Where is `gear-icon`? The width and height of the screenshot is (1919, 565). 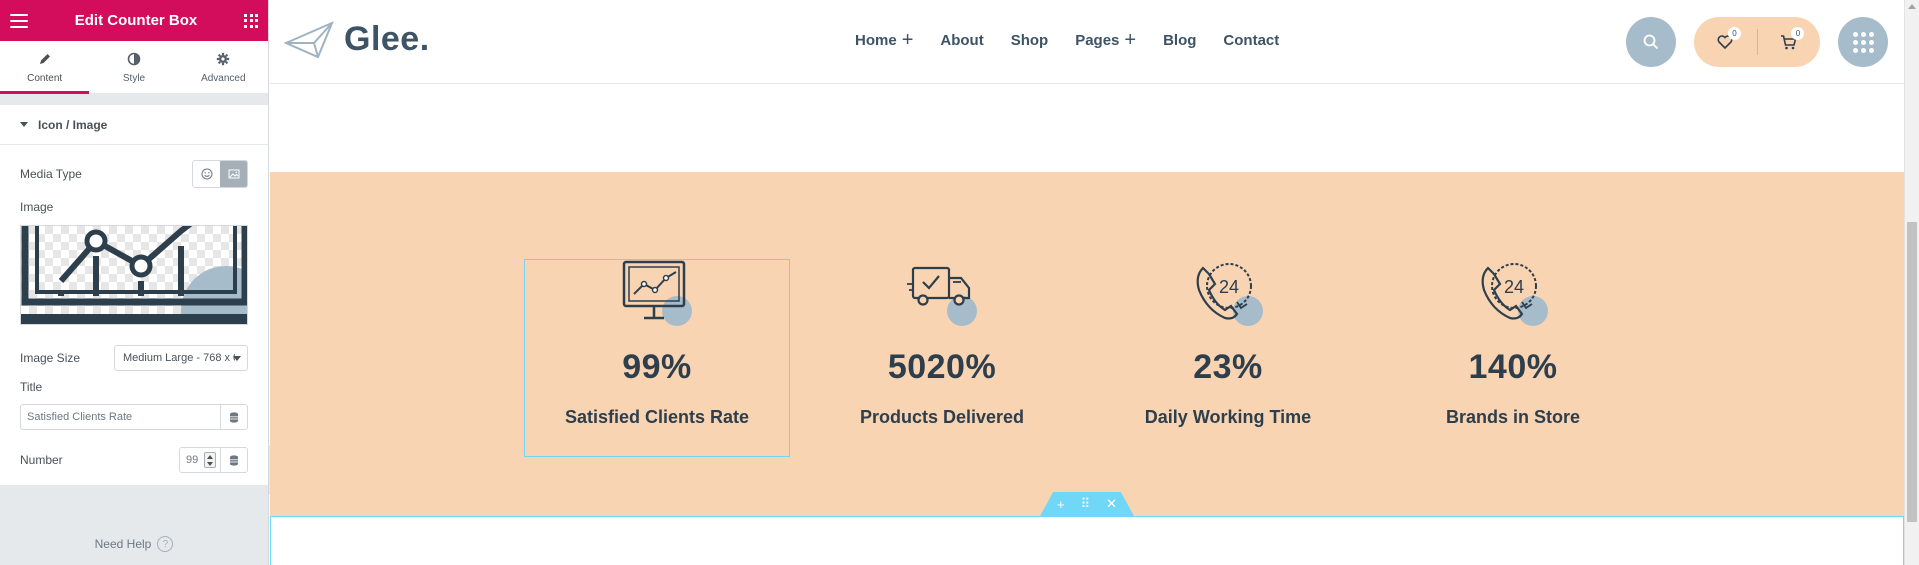
gear-icon is located at coordinates (223, 59).